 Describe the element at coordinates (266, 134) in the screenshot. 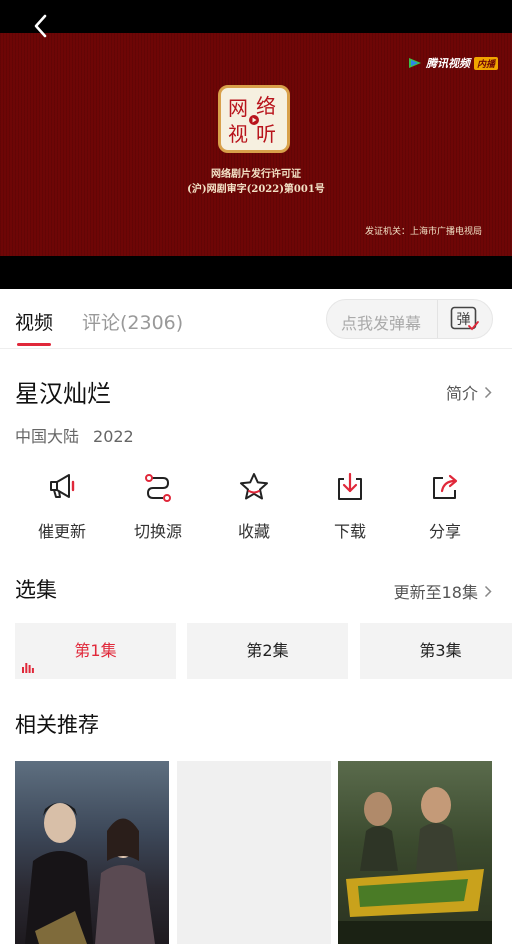

I see `svg-text: 听` at that location.